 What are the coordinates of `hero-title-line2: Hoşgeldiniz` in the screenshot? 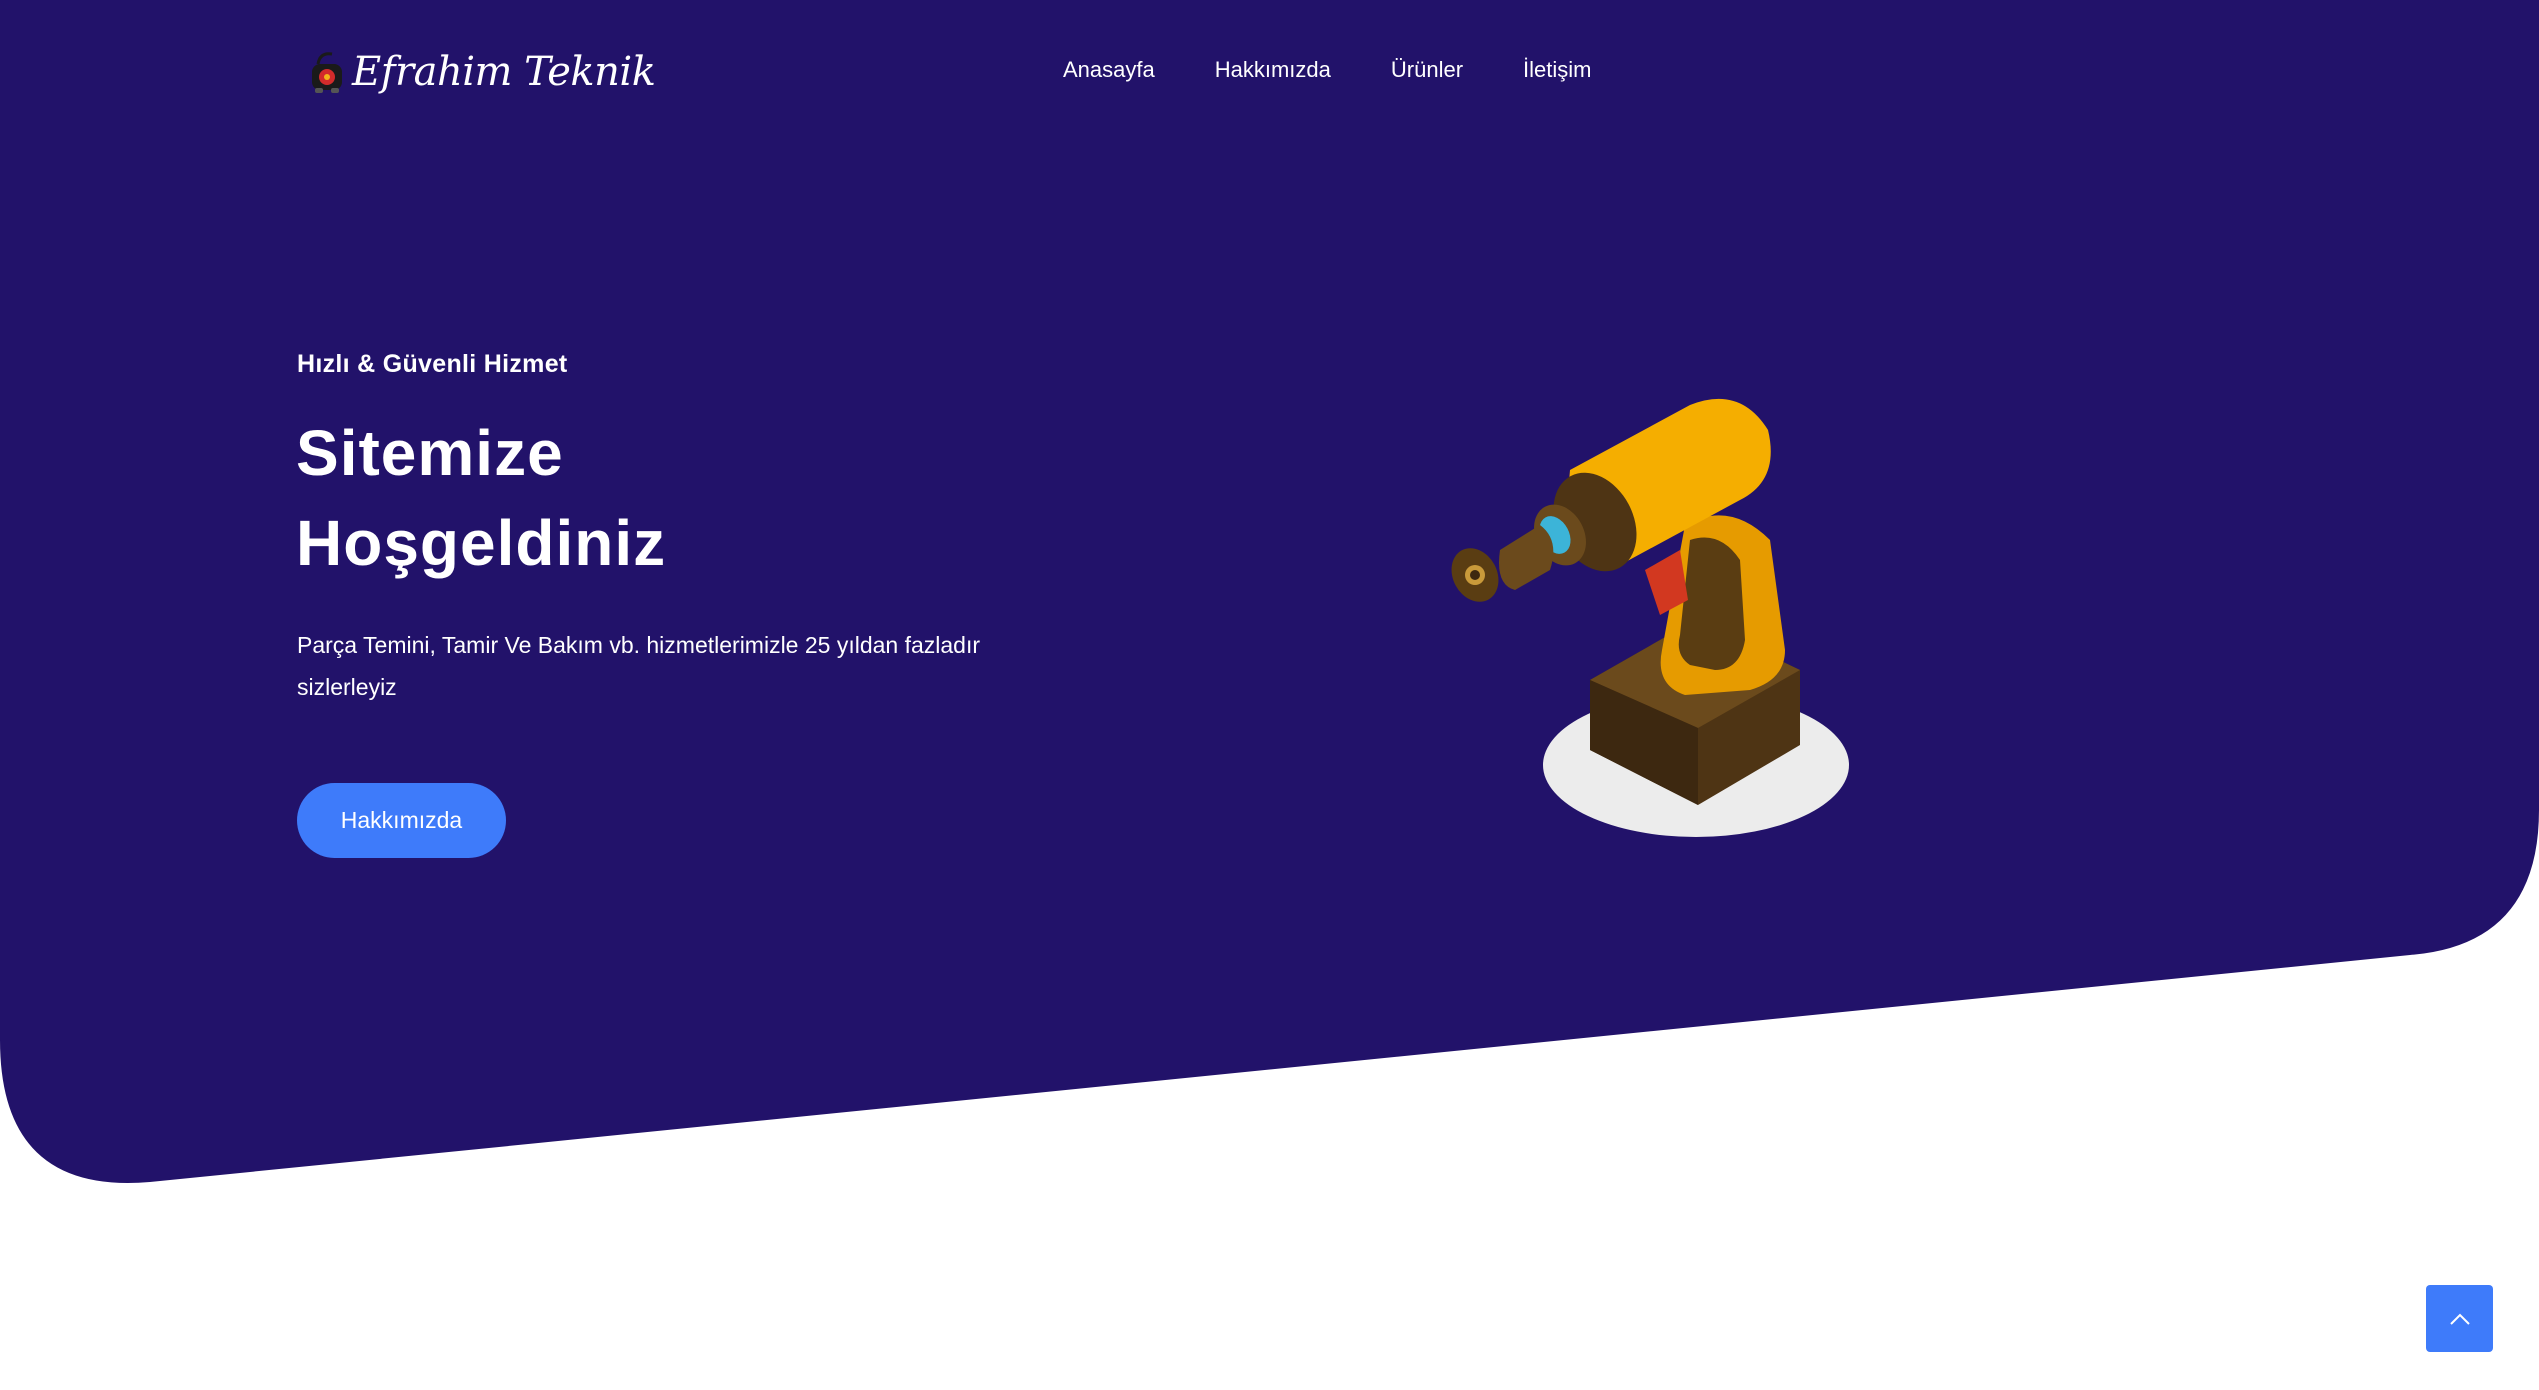 It's located at (481, 543).